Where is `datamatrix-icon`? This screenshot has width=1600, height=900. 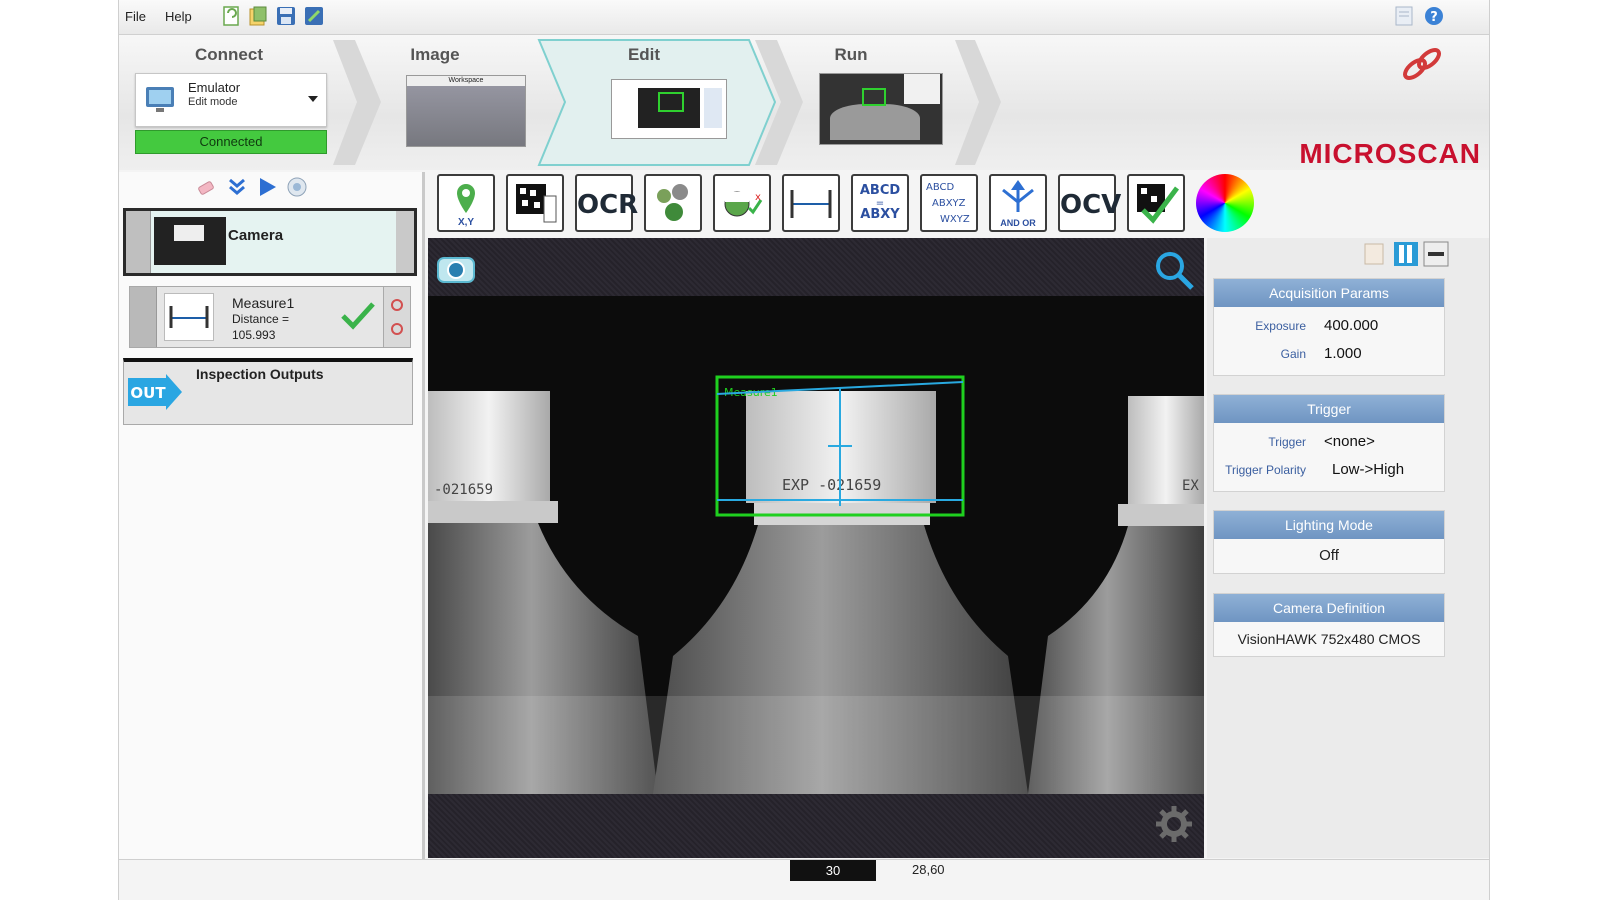
datamatrix-icon is located at coordinates (536, 203).